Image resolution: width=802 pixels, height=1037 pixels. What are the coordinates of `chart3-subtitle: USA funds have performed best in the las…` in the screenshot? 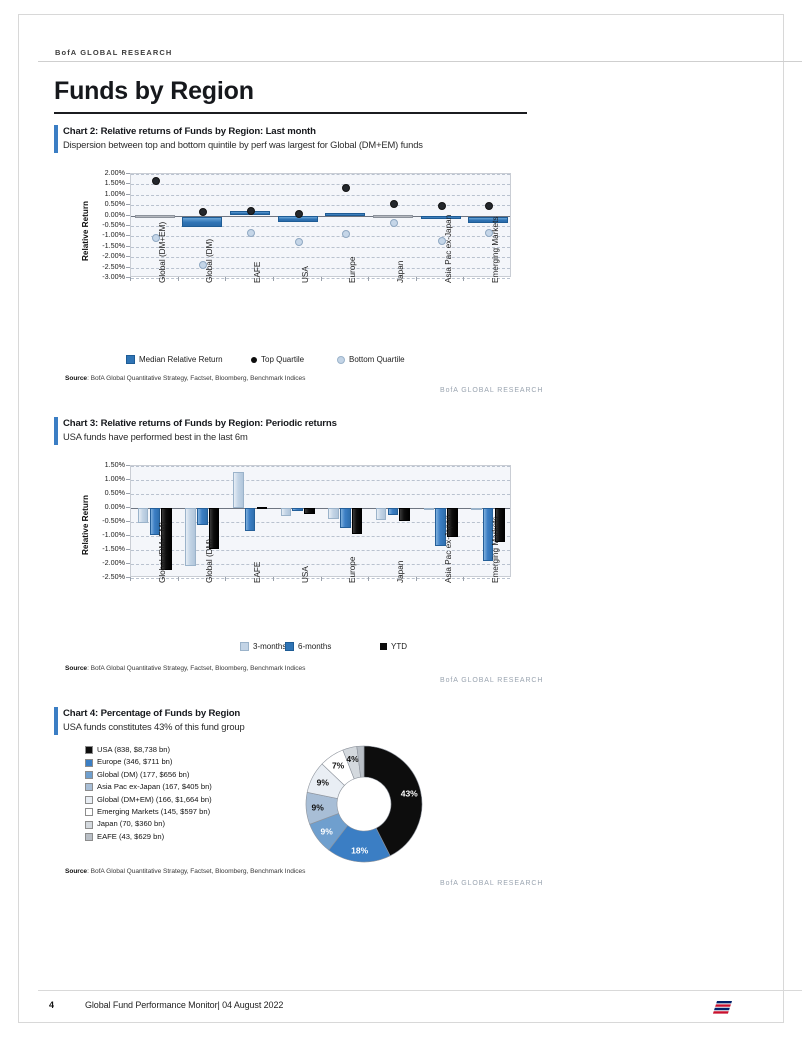 It's located at (155, 436).